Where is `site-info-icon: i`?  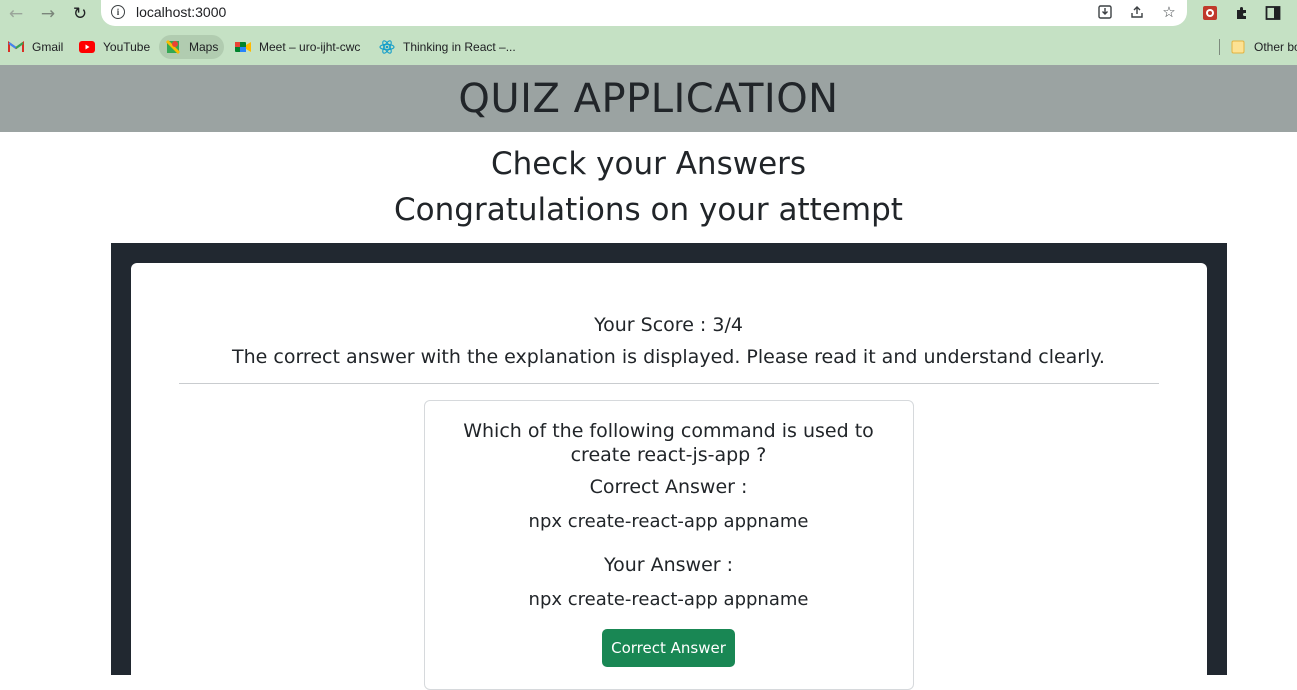 site-info-icon: i is located at coordinates (118, 12).